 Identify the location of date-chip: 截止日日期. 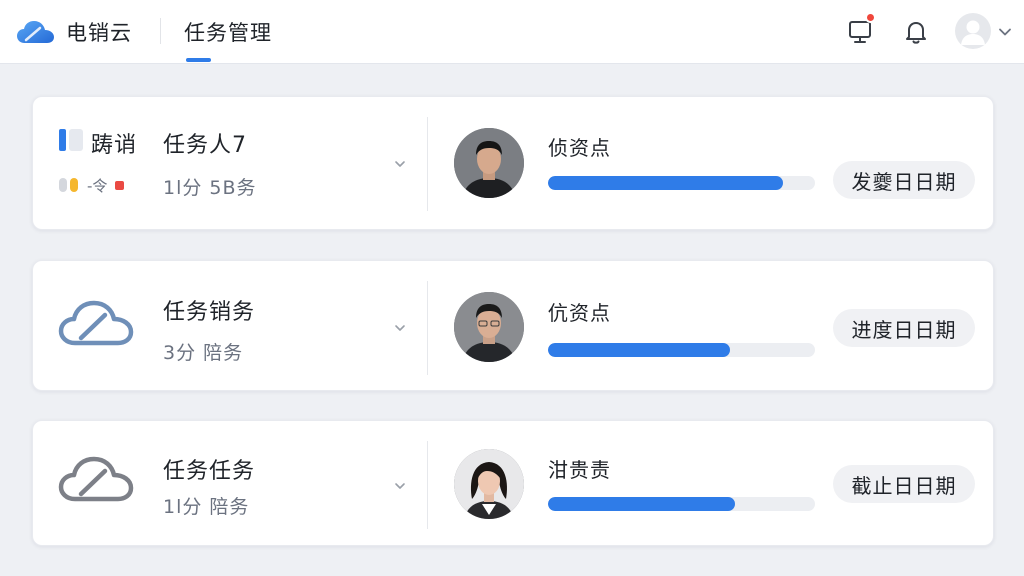
(904, 484).